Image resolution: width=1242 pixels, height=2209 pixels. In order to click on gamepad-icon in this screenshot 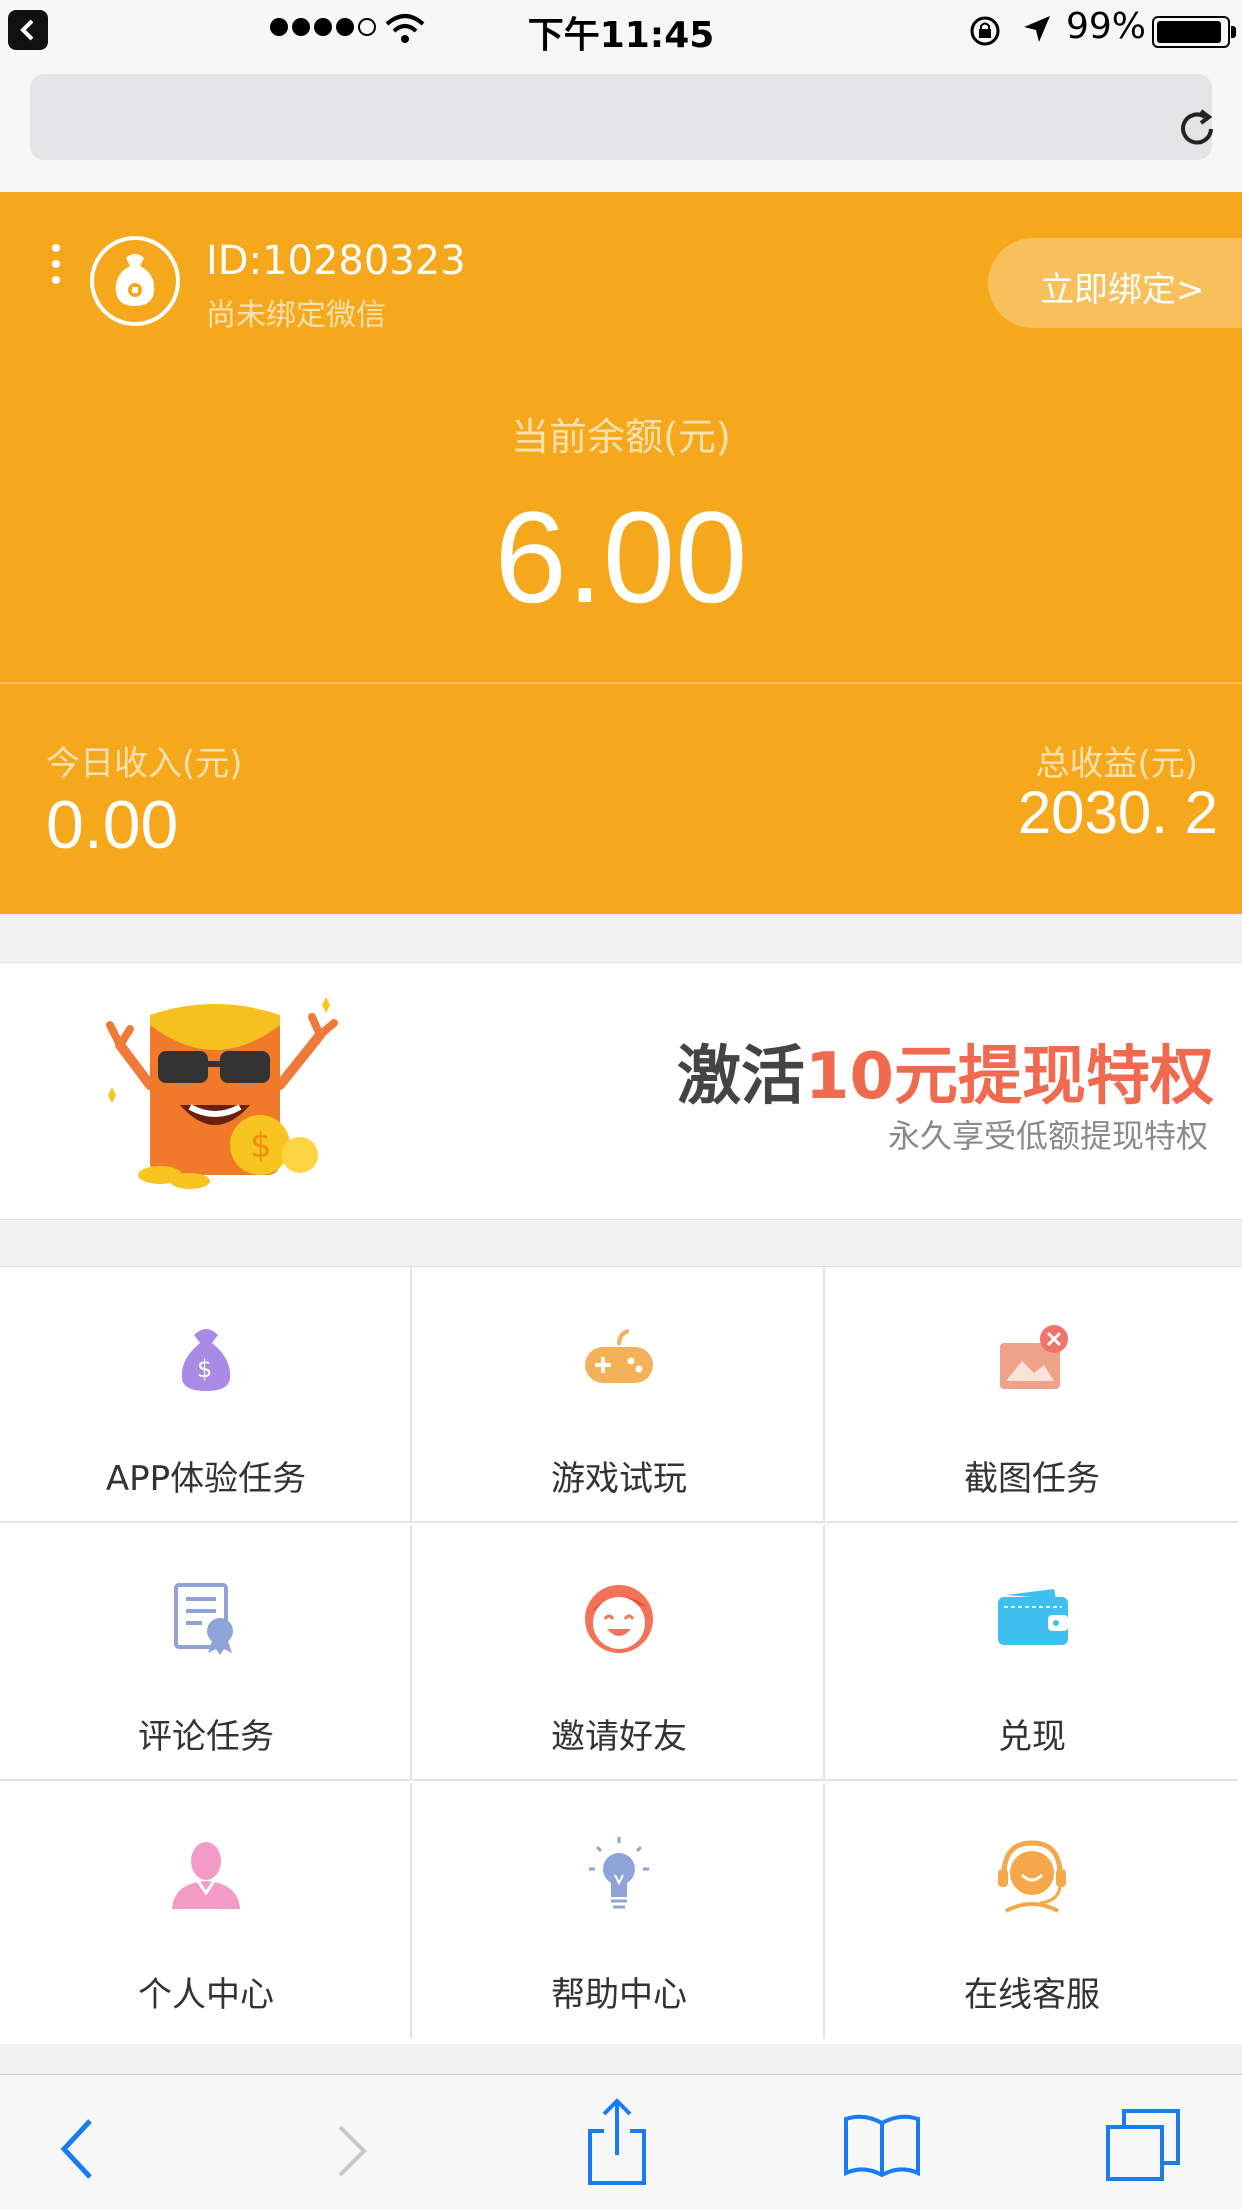, I will do `click(619, 1356)`.